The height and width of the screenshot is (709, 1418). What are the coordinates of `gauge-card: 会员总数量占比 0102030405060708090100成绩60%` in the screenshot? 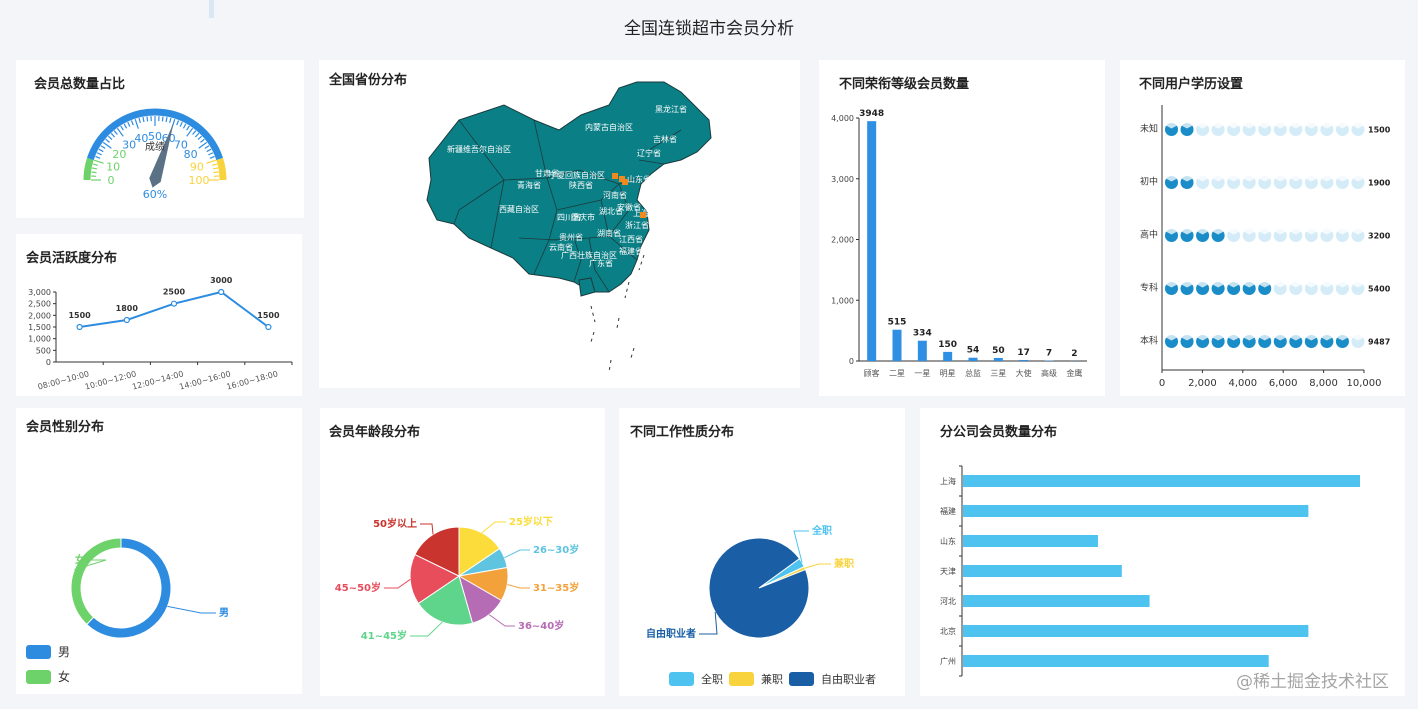 It's located at (160, 139).